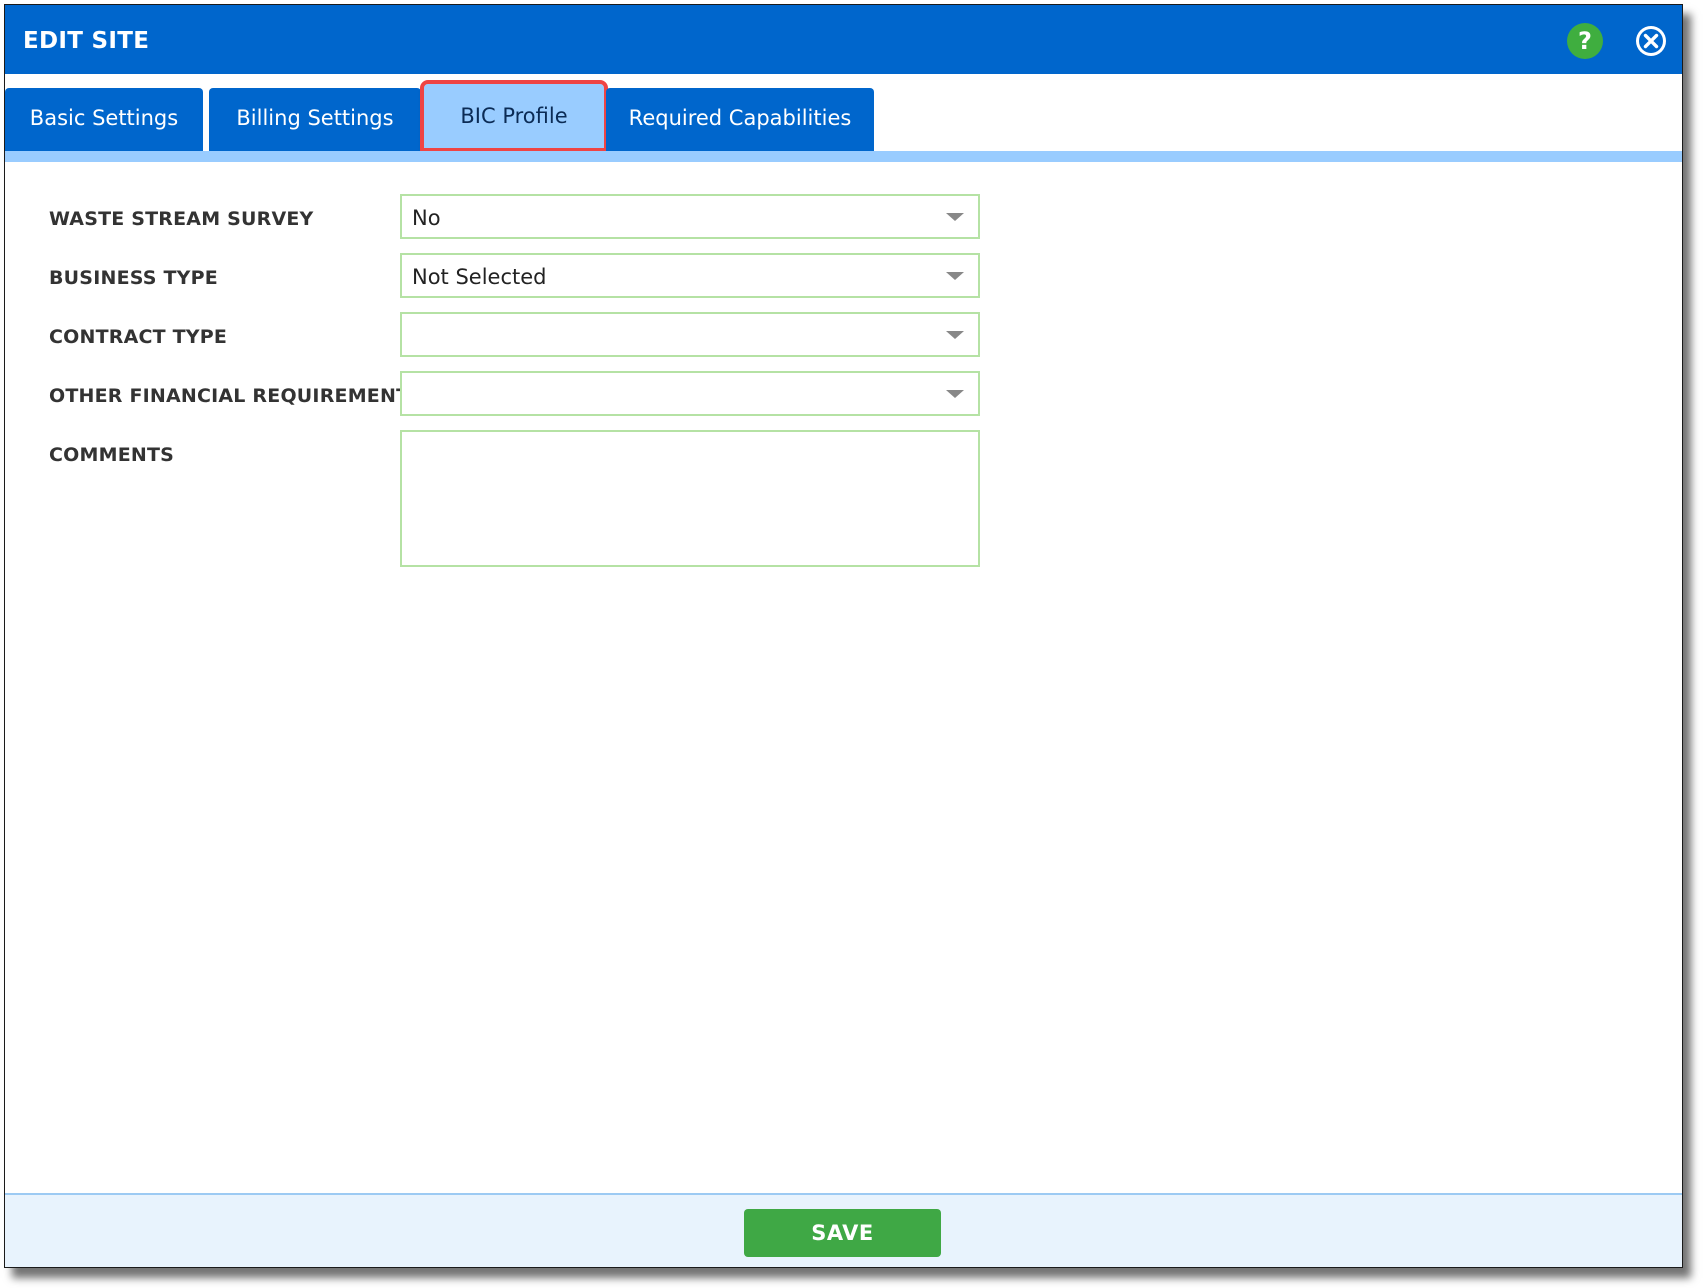 The height and width of the screenshot is (1288, 1706). I want to click on tab-underline, so click(843, 156).